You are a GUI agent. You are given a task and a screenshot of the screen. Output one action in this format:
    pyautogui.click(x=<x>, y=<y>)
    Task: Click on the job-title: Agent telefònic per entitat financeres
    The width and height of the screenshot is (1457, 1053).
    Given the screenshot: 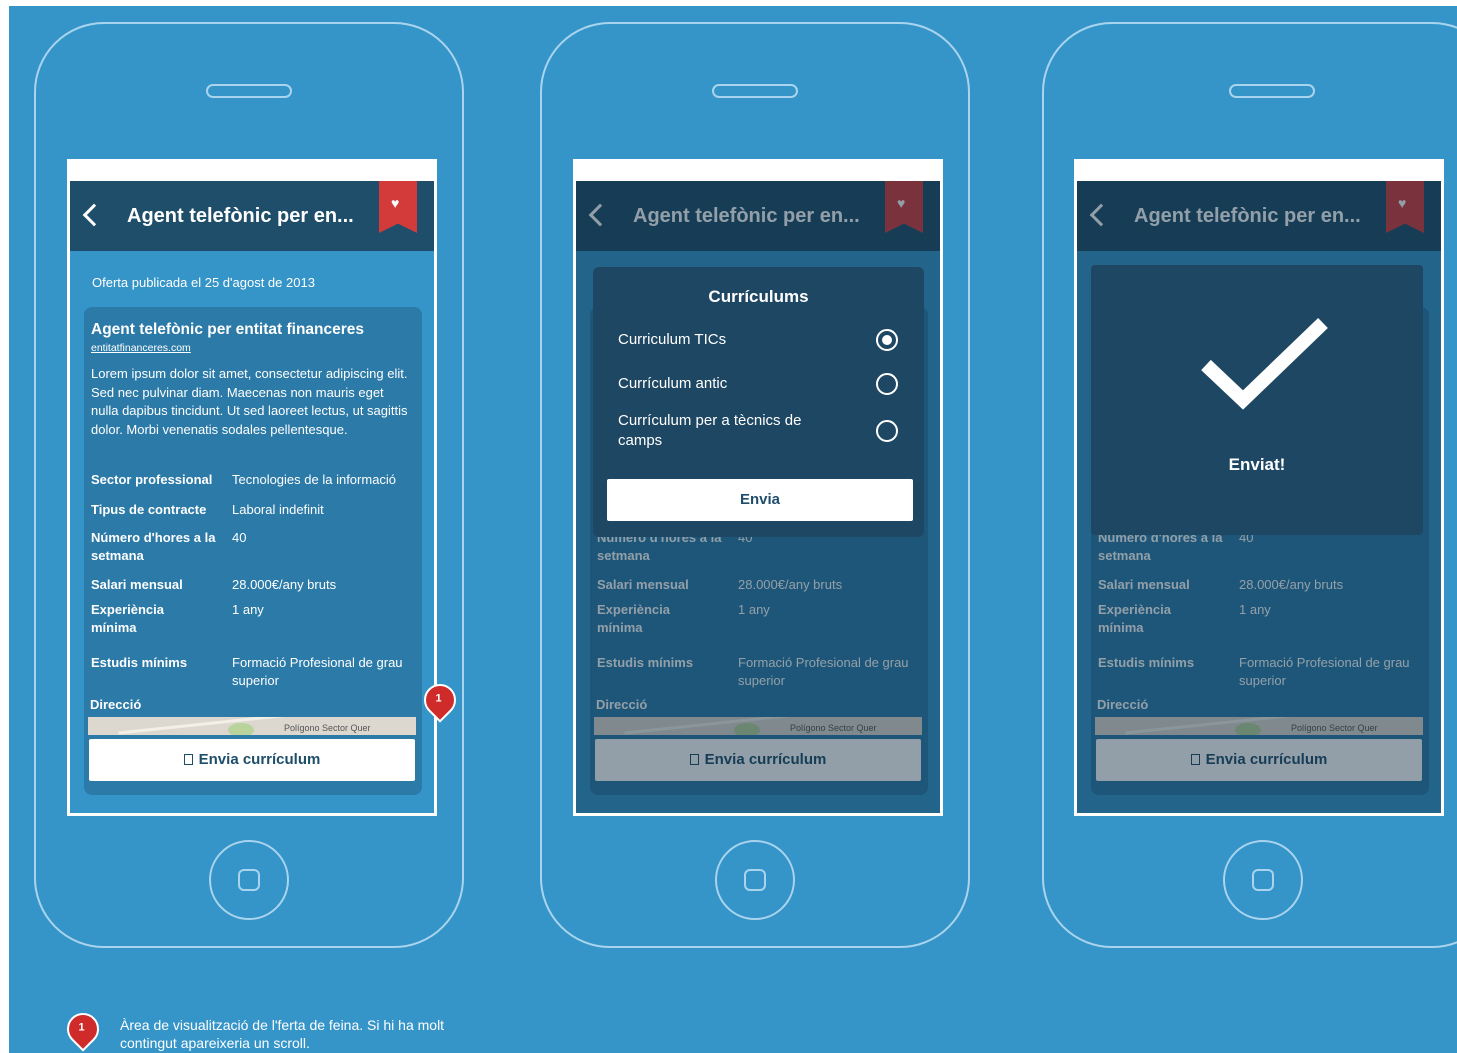 What is the action you would take?
    pyautogui.click(x=228, y=329)
    